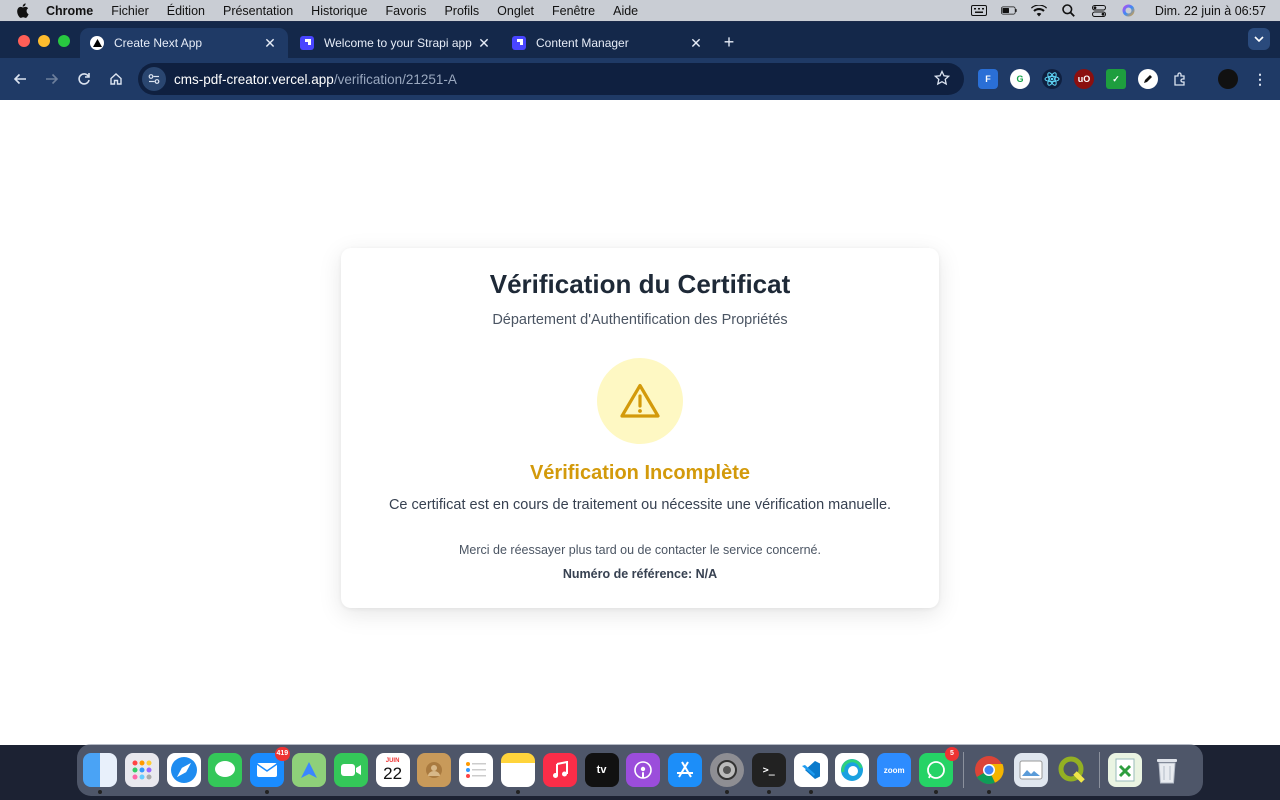 The height and width of the screenshot is (800, 1280). Describe the element at coordinates (1052, 79) in the screenshot. I see `react-devtools-extension-icon` at that location.